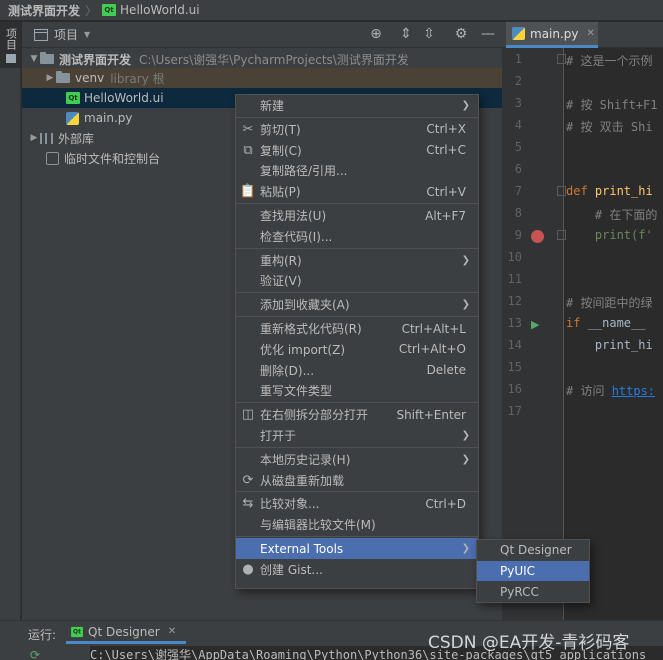 Image resolution: width=663 pixels, height=660 pixels. Describe the element at coordinates (357, 280) in the screenshot. I see `menu-item: 验证(V)` at that location.